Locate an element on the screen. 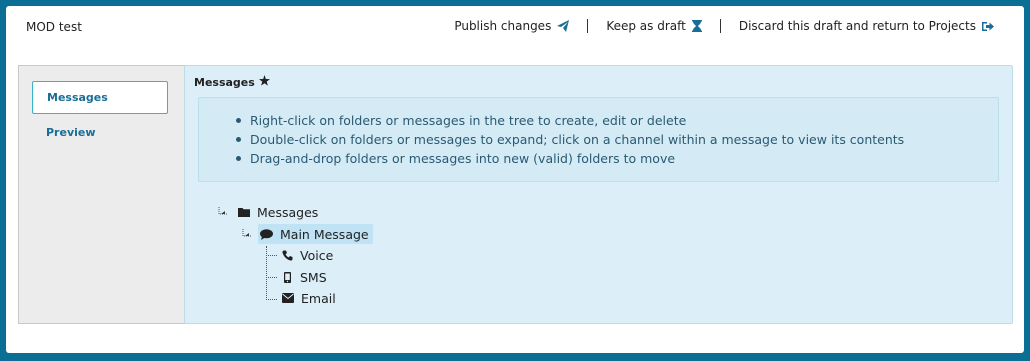 The height and width of the screenshot is (361, 1030). sign-out-icon is located at coordinates (988, 26).